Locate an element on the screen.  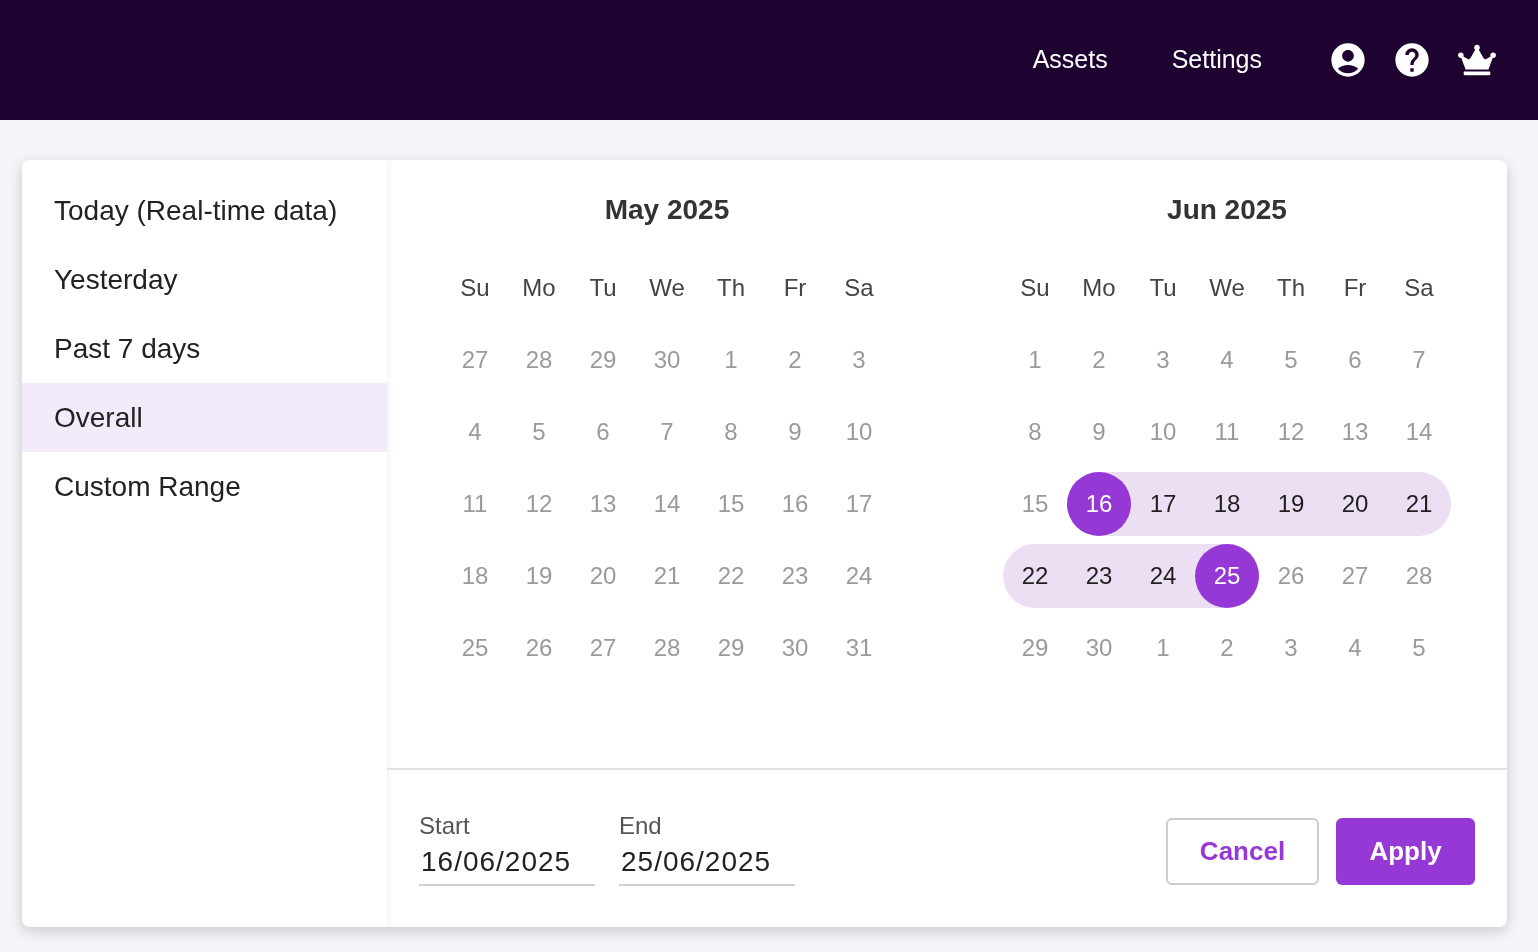
preset-item: Custom Range is located at coordinates (204, 486).